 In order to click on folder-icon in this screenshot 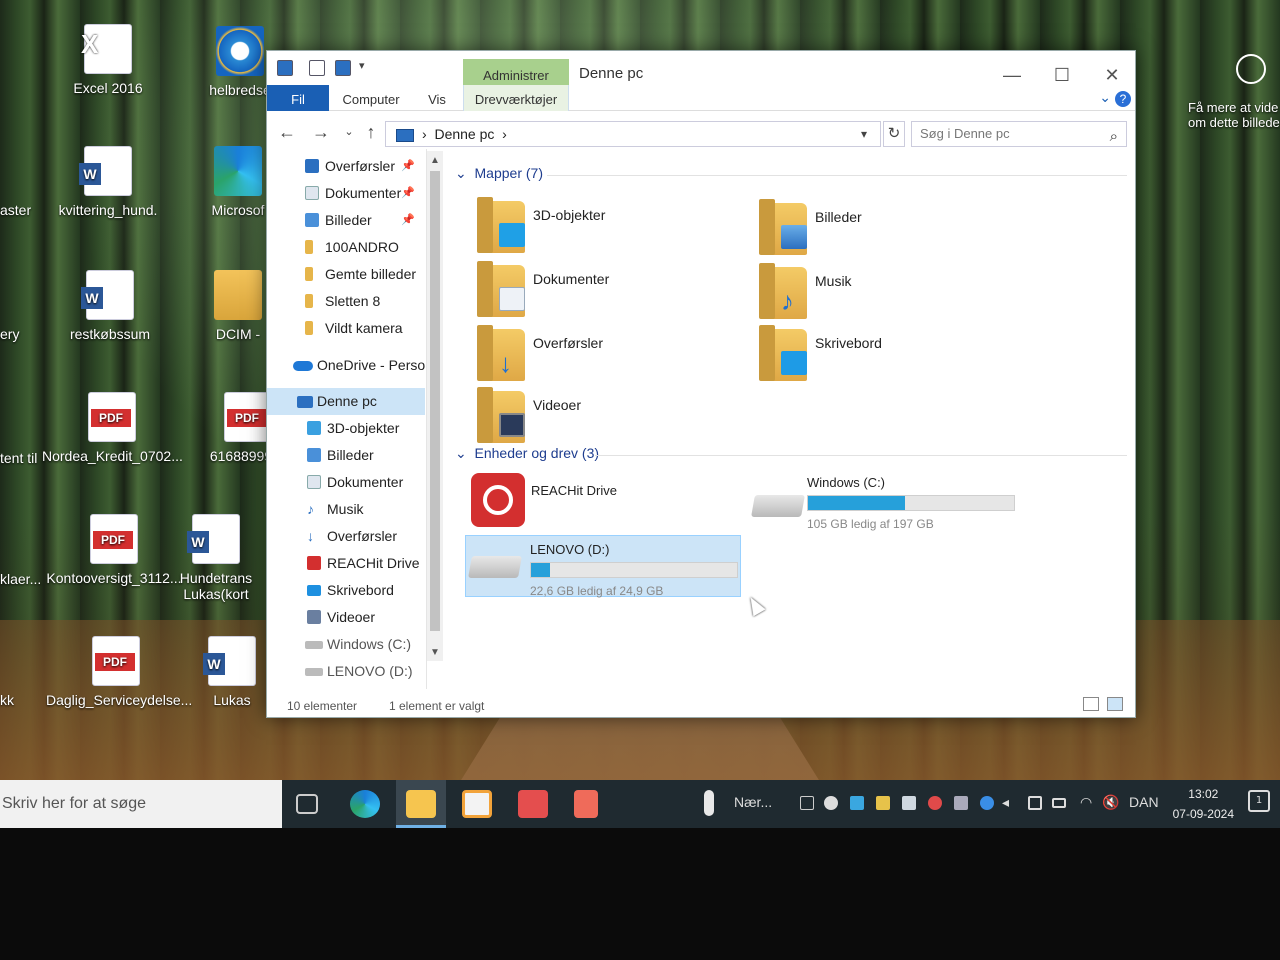, I will do `click(309, 301)`.